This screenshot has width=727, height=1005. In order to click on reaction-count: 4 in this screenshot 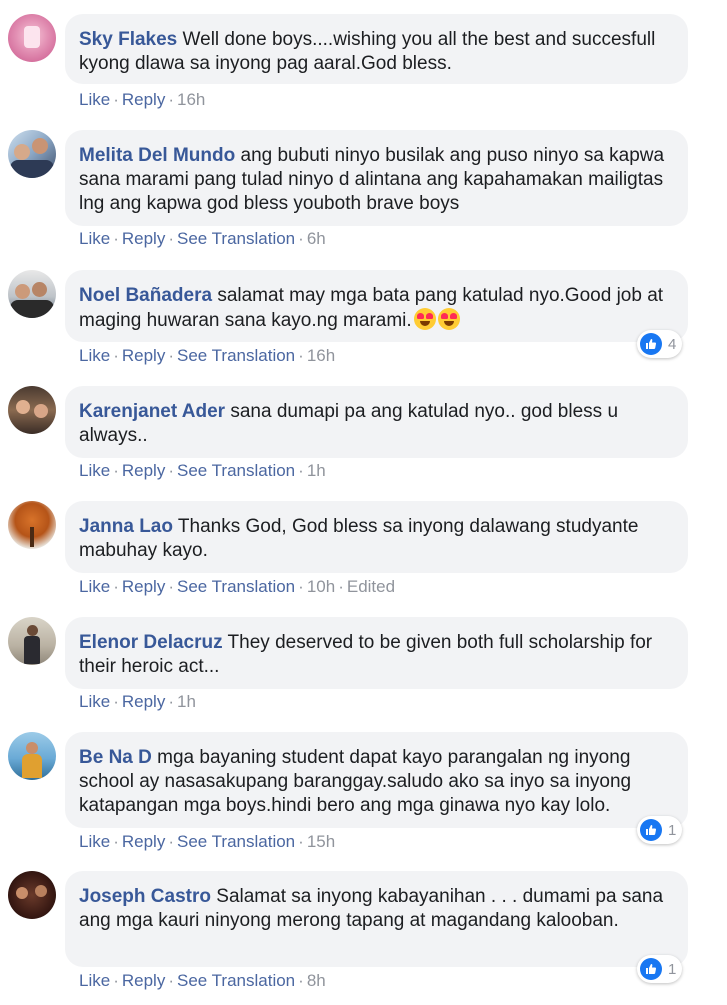, I will do `click(672, 344)`.